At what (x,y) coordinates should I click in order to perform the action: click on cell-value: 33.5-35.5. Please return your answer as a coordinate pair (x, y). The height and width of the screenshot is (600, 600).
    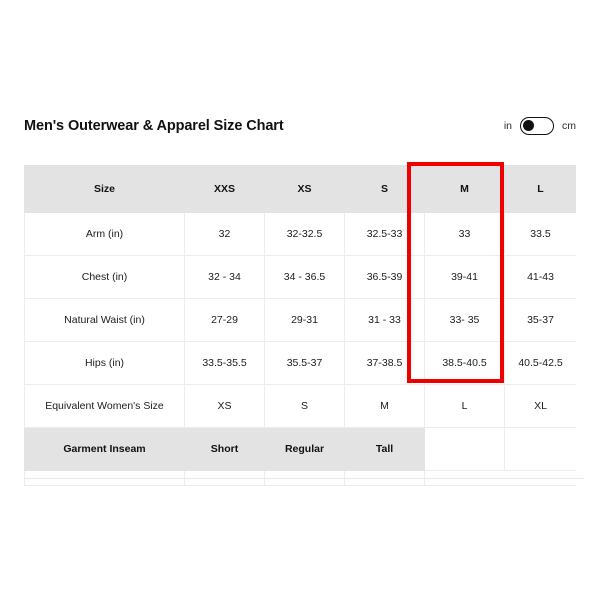
    Looking at the image, I should click on (224, 363).